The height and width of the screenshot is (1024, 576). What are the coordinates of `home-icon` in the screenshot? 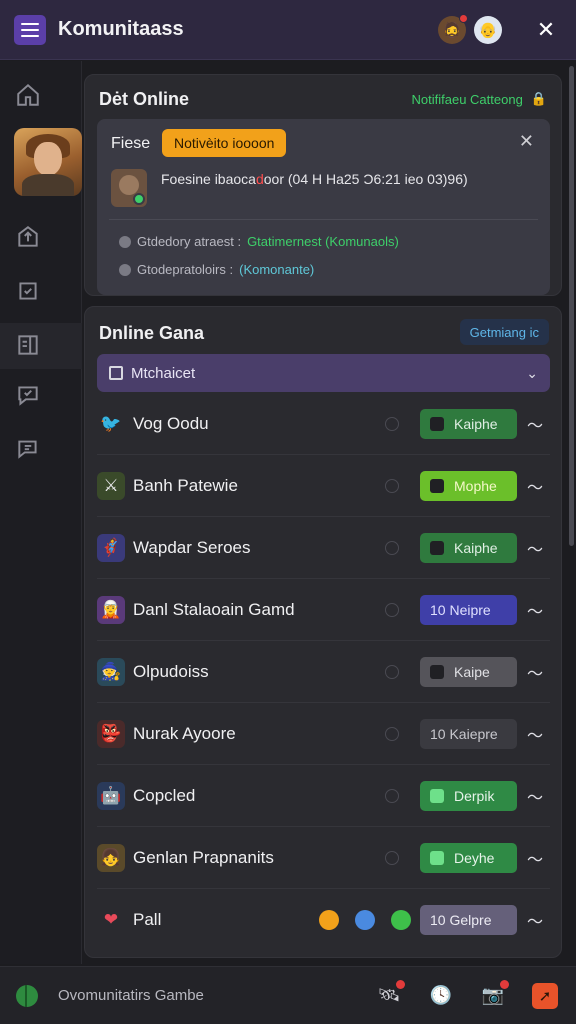 It's located at (28, 95).